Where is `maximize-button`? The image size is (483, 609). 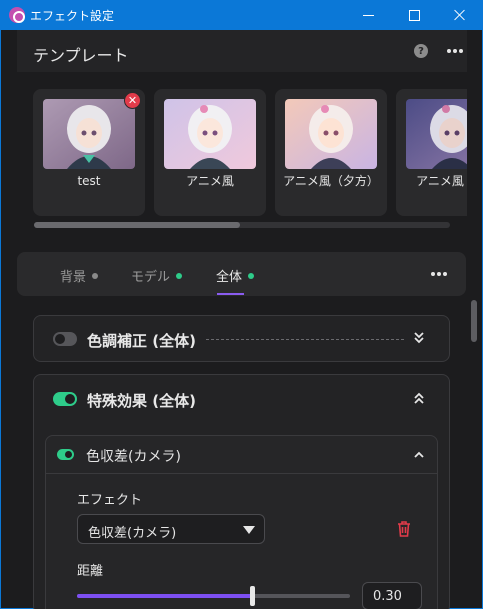 maximize-button is located at coordinates (414, 15).